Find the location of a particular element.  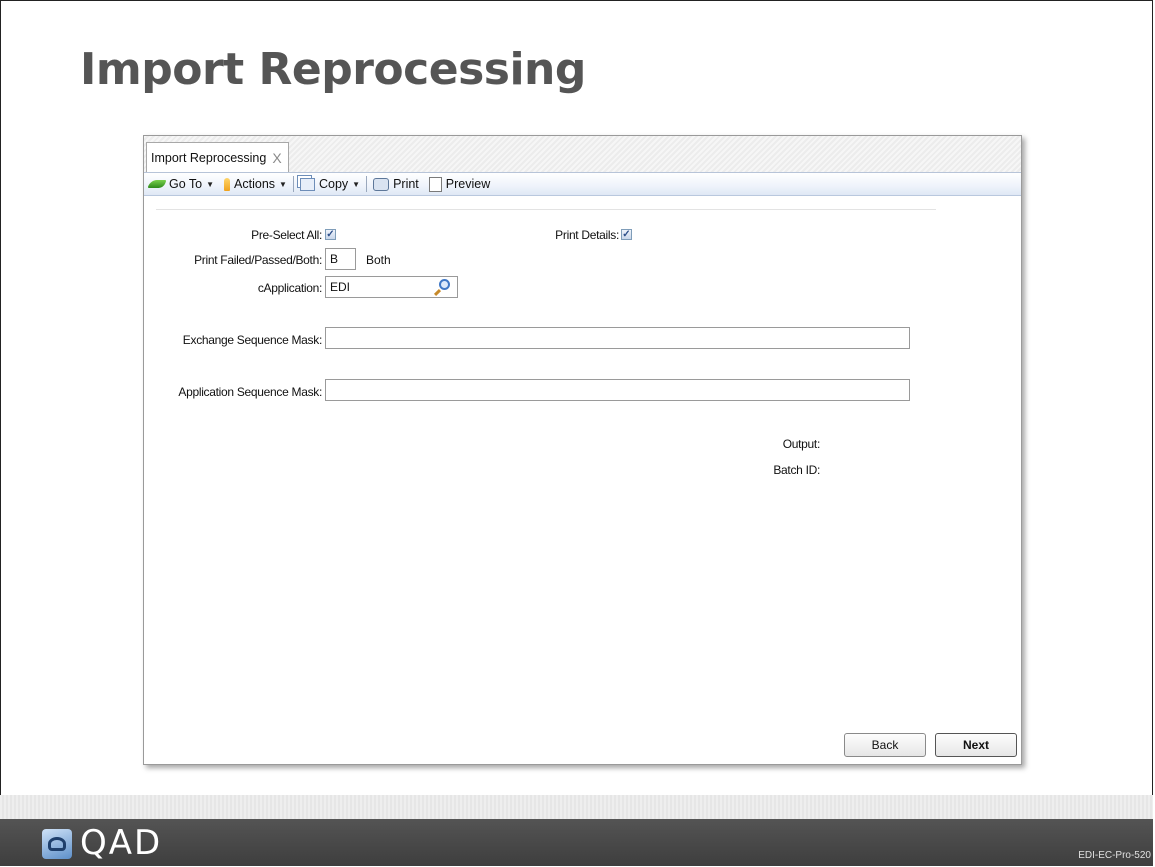

goto-menu-button: Go To ▼ is located at coordinates (181, 184).